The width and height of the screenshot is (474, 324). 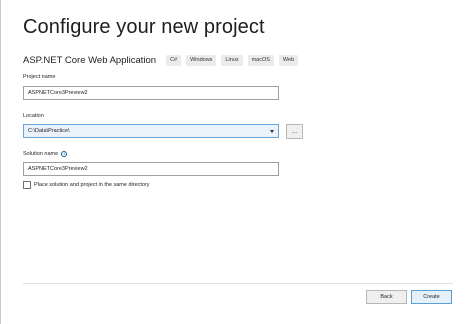 I want to click on tag-web: Web, so click(x=288, y=60).